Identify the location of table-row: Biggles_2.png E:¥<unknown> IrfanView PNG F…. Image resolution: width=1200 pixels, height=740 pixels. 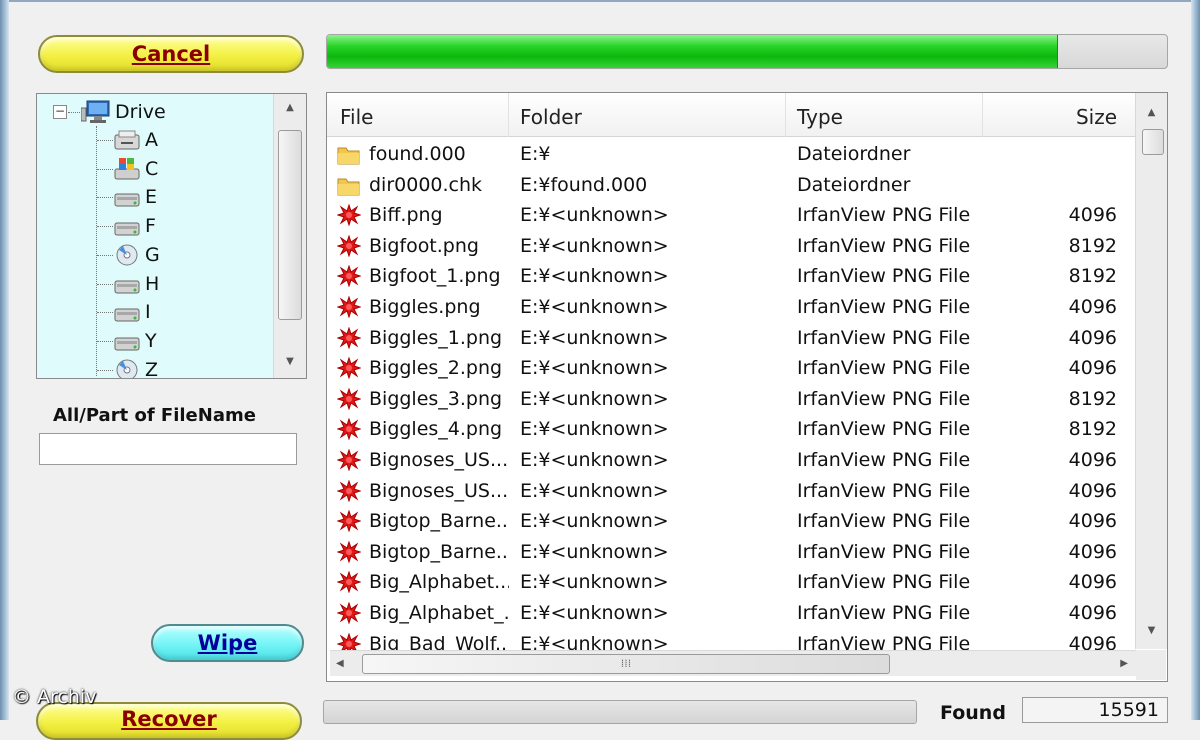
(731, 368).